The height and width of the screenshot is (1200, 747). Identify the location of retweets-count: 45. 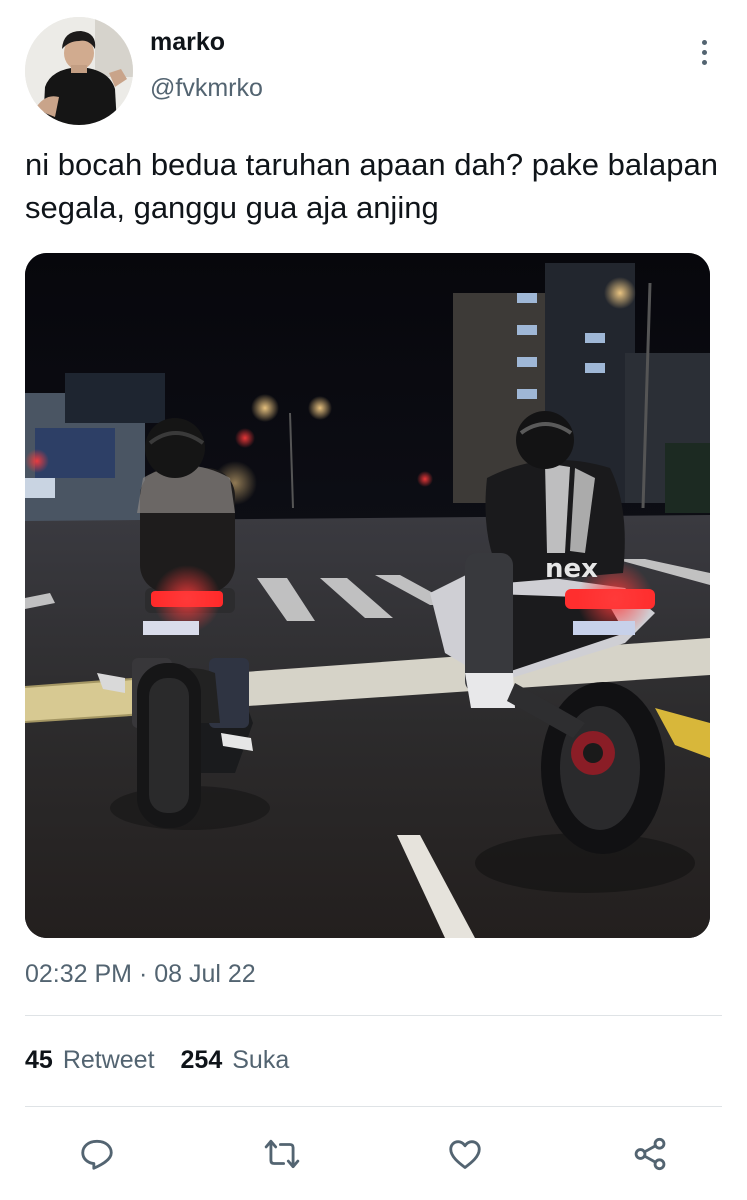
(39, 1060).